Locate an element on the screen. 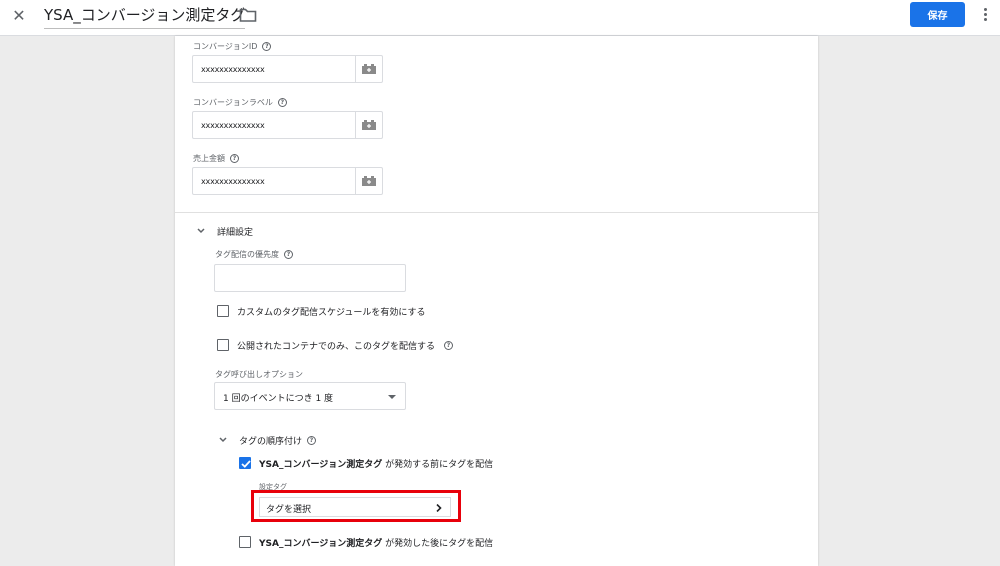  save-button: 保存 is located at coordinates (937, 14).